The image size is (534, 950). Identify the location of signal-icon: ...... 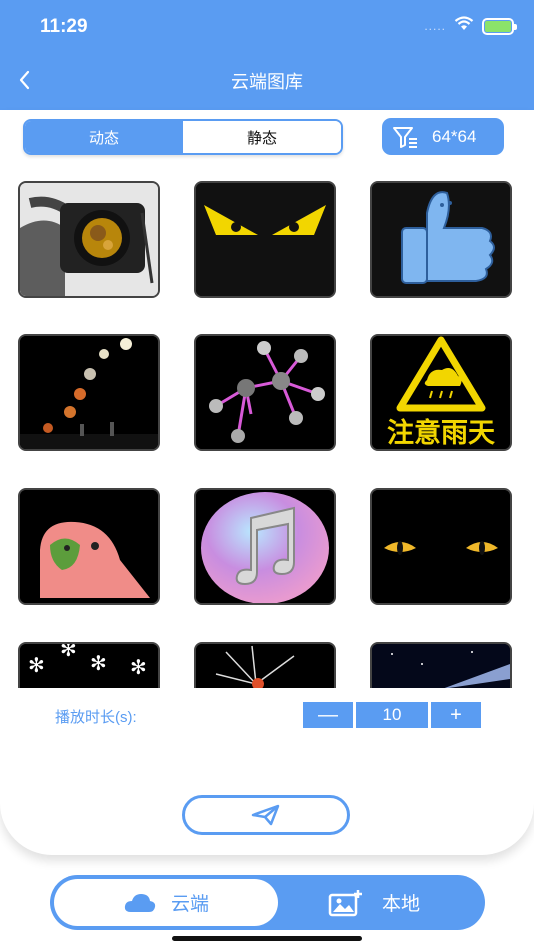
(435, 26).